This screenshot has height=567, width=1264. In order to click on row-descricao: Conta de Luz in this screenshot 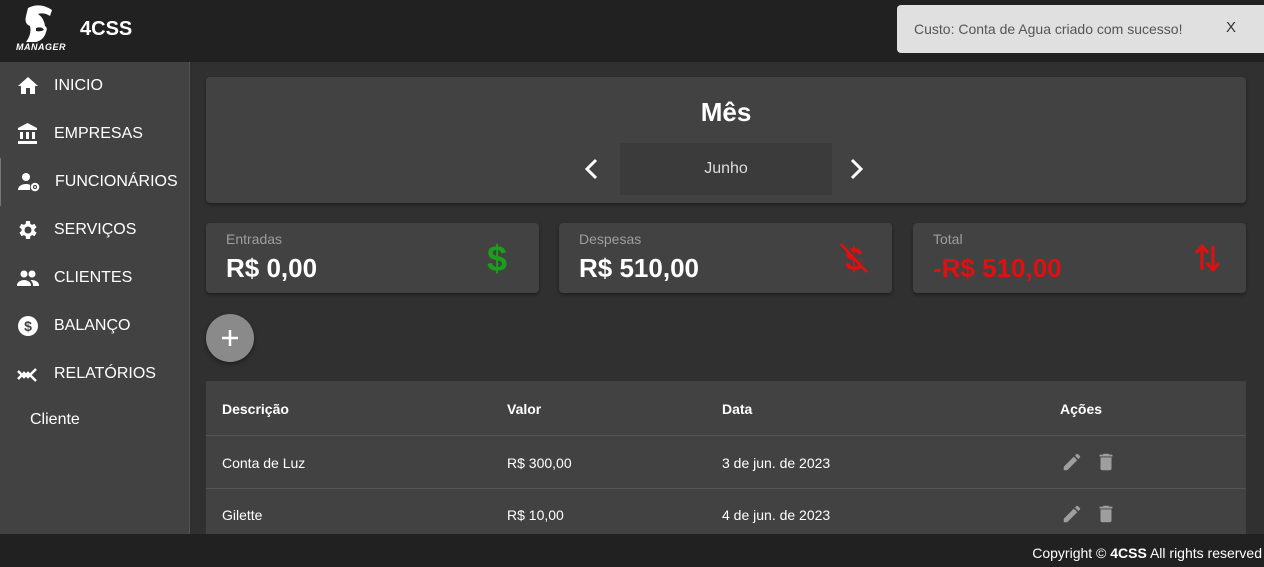, I will do `click(264, 463)`.